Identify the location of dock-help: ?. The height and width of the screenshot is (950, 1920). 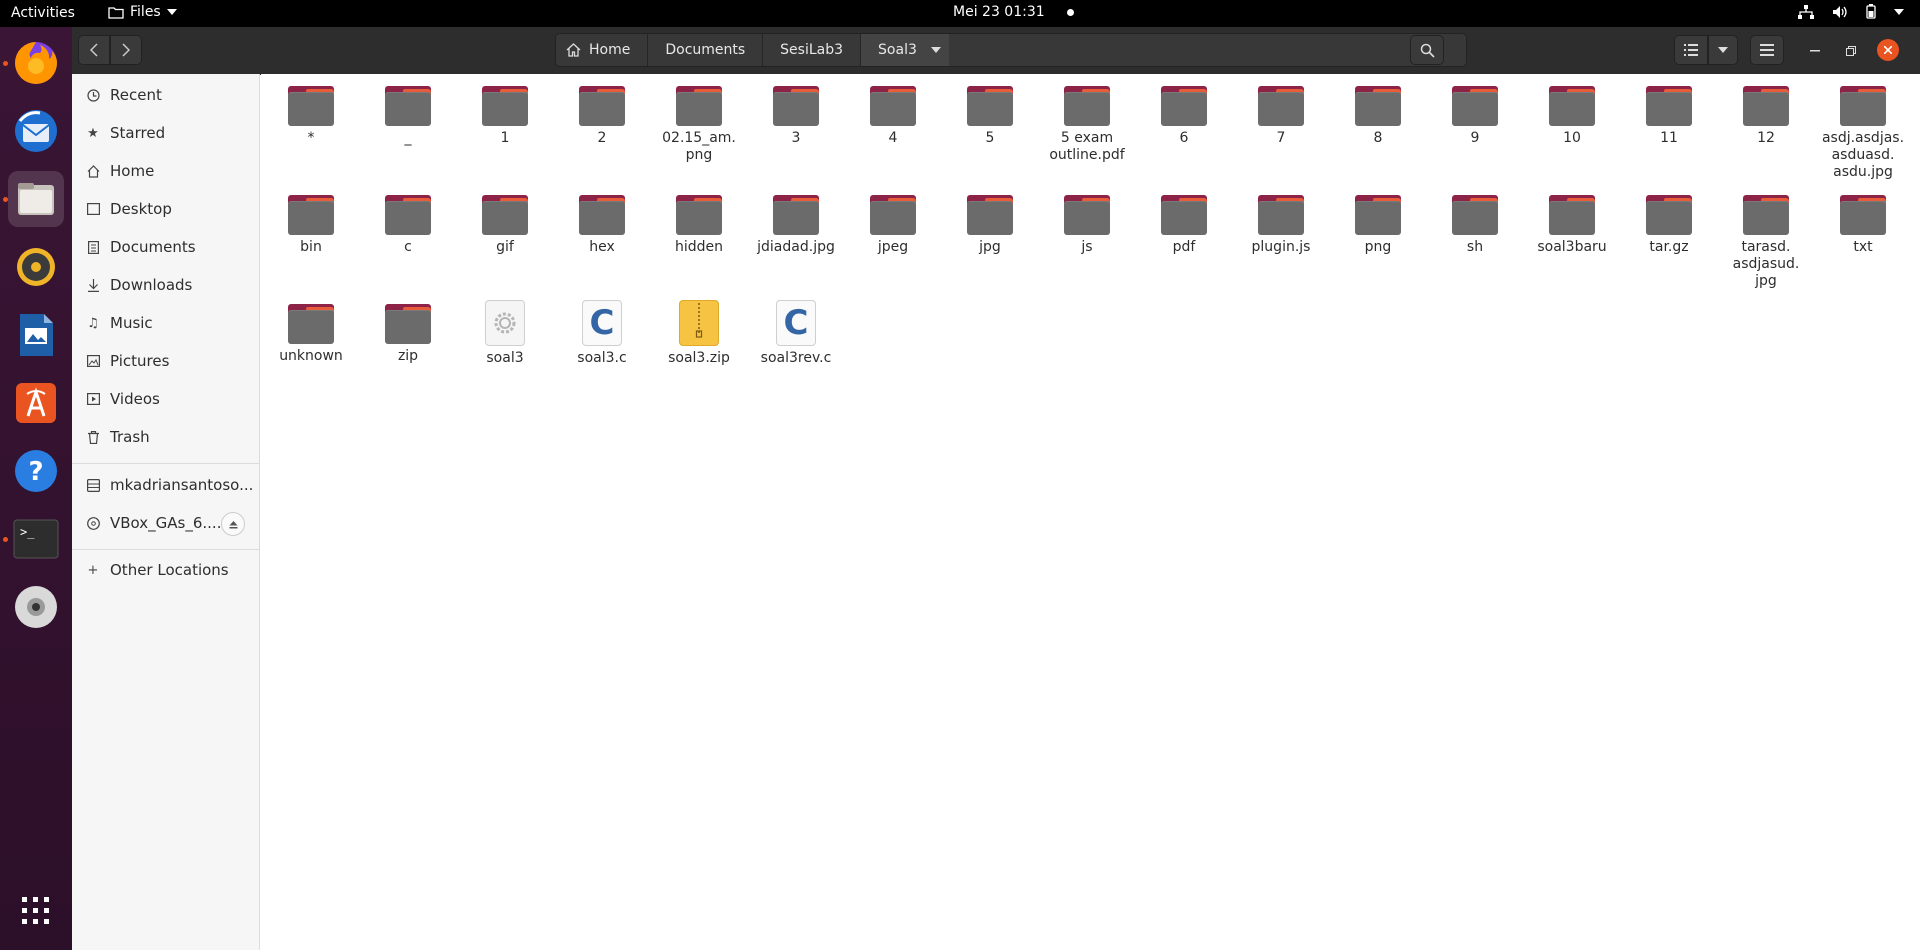
(36, 471).